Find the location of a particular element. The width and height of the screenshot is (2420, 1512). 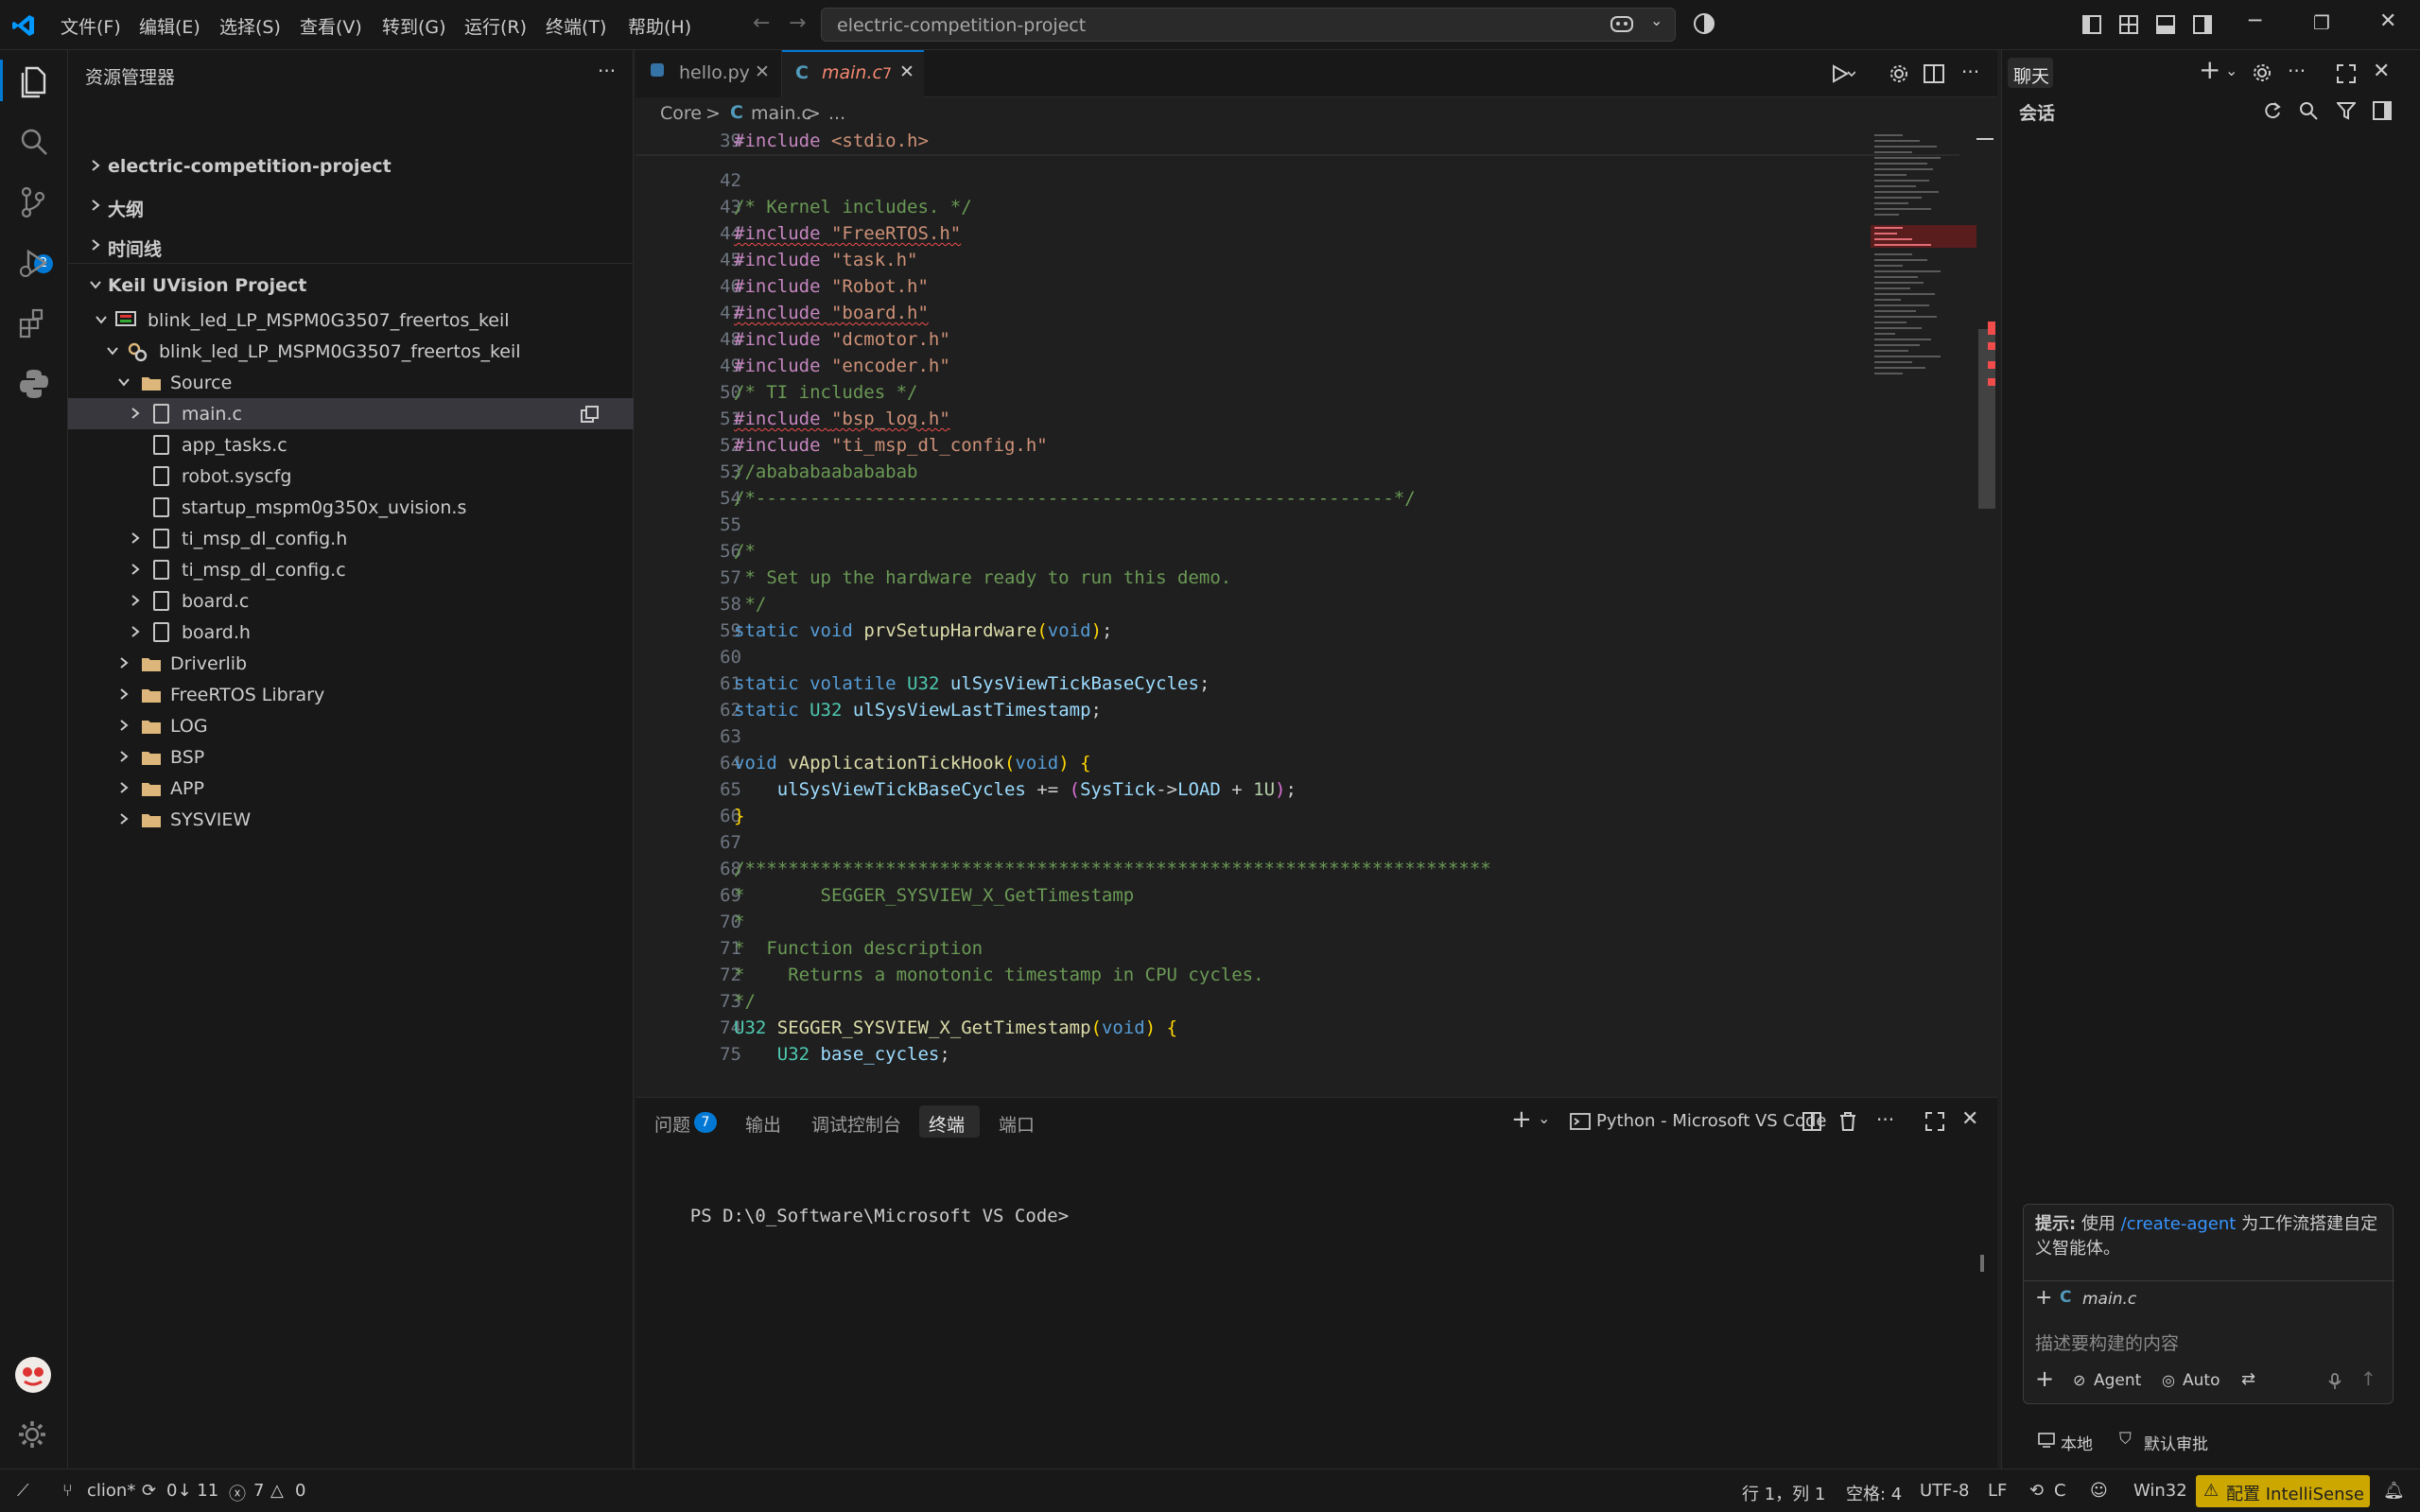

toggle-panel-icon is located at coordinates (2166, 24).